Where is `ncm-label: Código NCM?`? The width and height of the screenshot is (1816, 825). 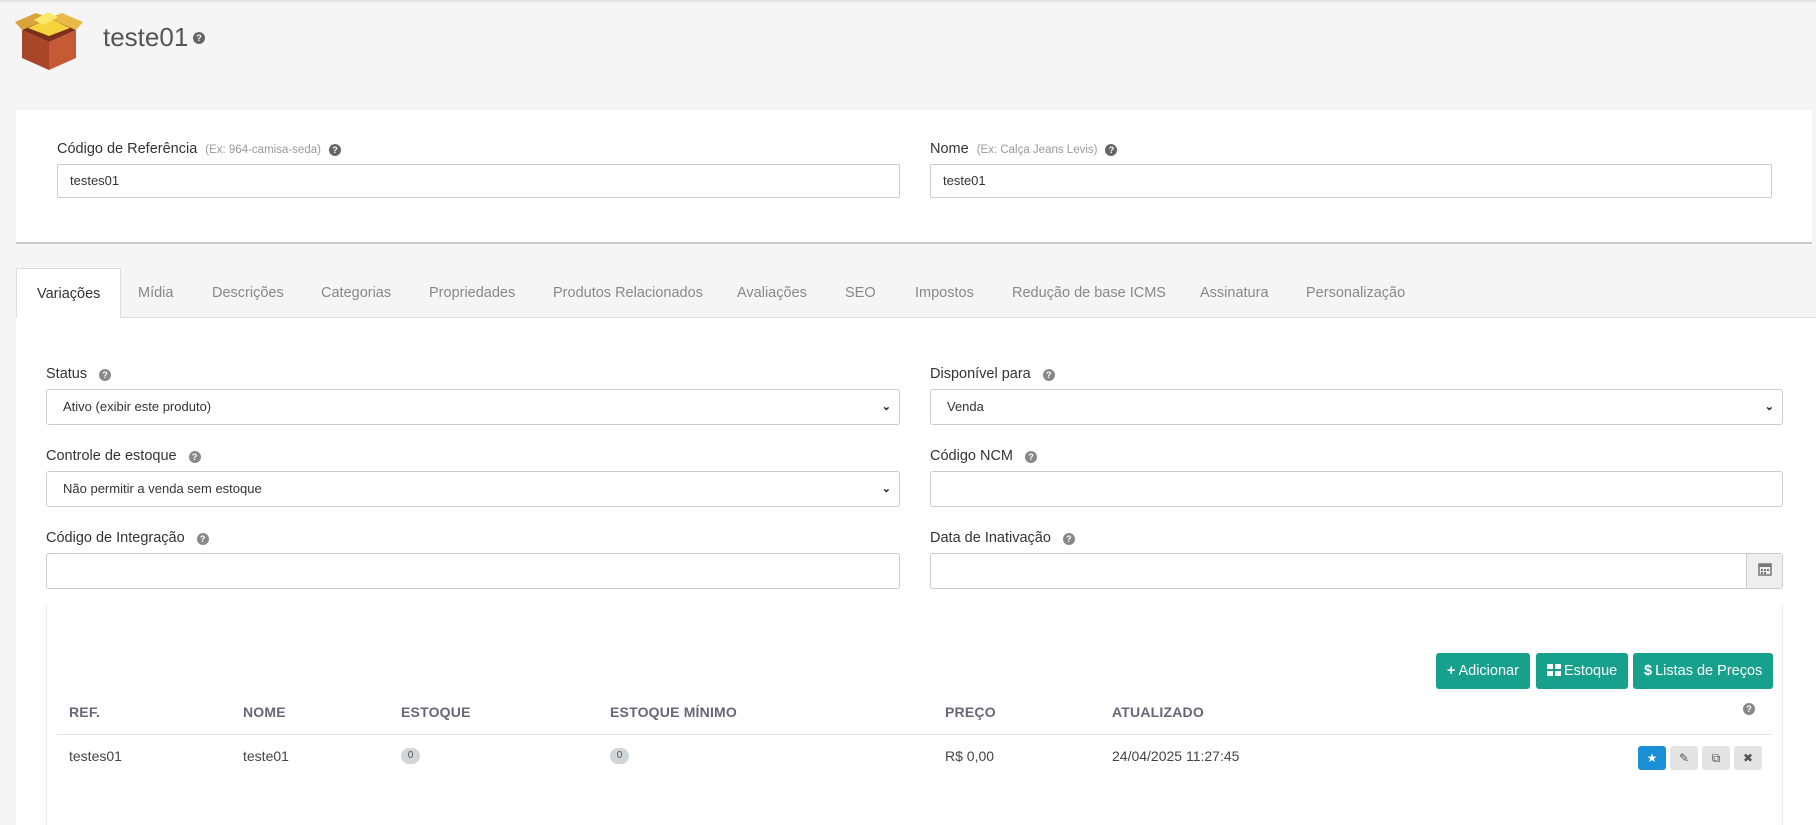
ncm-label: Código NCM? is located at coordinates (983, 456).